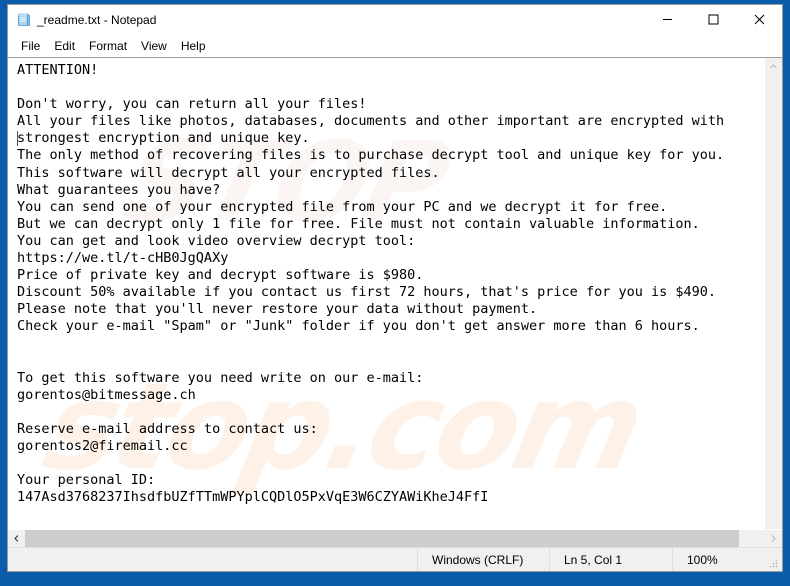 The image size is (790, 586). What do you see at coordinates (773, 538) in the screenshot?
I see `scroll-right-arrow-icon` at bounding box center [773, 538].